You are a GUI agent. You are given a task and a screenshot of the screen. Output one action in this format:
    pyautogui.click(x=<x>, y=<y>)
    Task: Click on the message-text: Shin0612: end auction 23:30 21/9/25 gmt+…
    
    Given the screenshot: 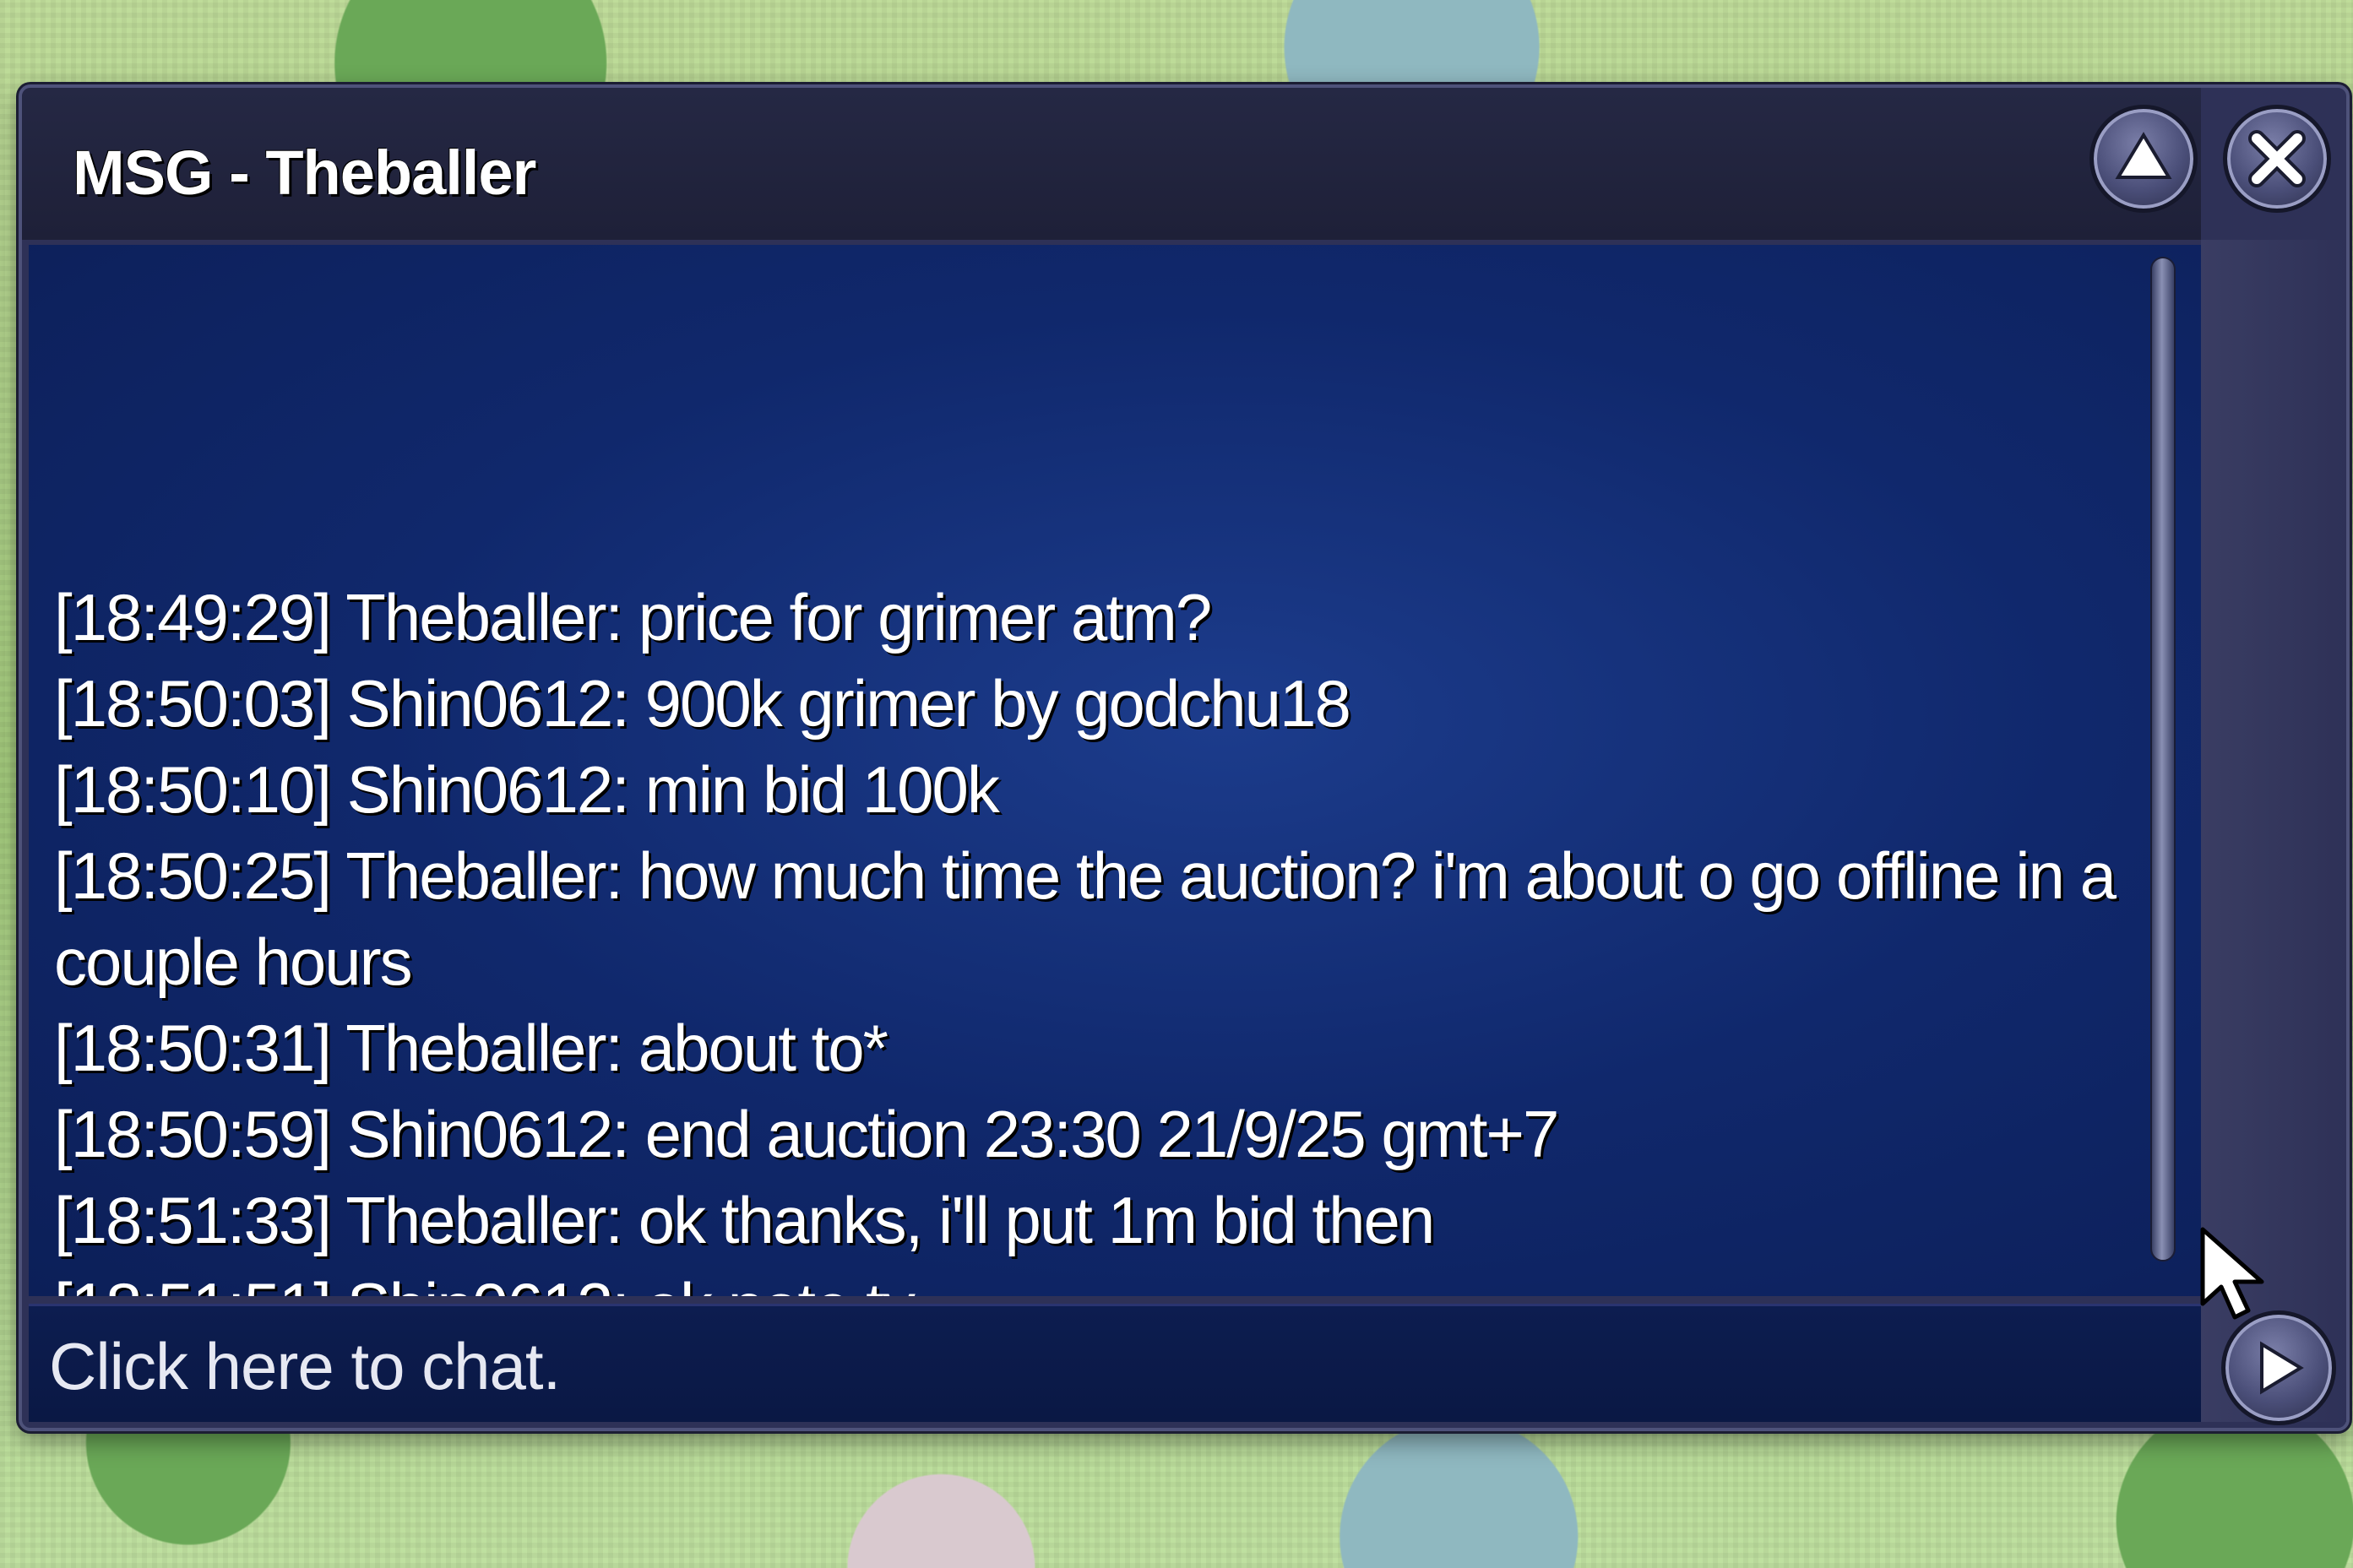 What is the action you would take?
    pyautogui.click(x=953, y=1134)
    